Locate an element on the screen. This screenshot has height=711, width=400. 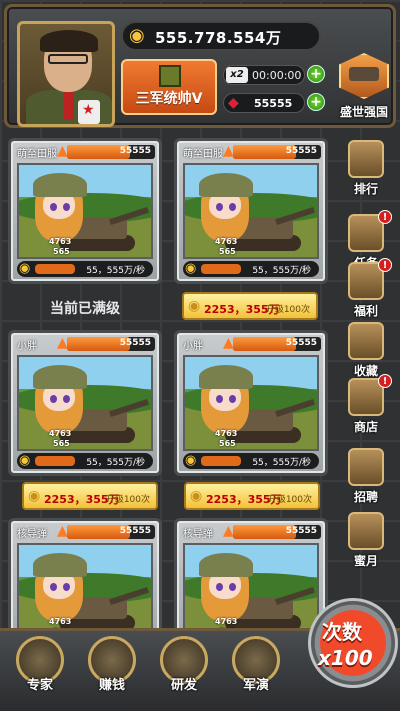
rank-button: 三军统帅V is located at coordinates (169, 87).